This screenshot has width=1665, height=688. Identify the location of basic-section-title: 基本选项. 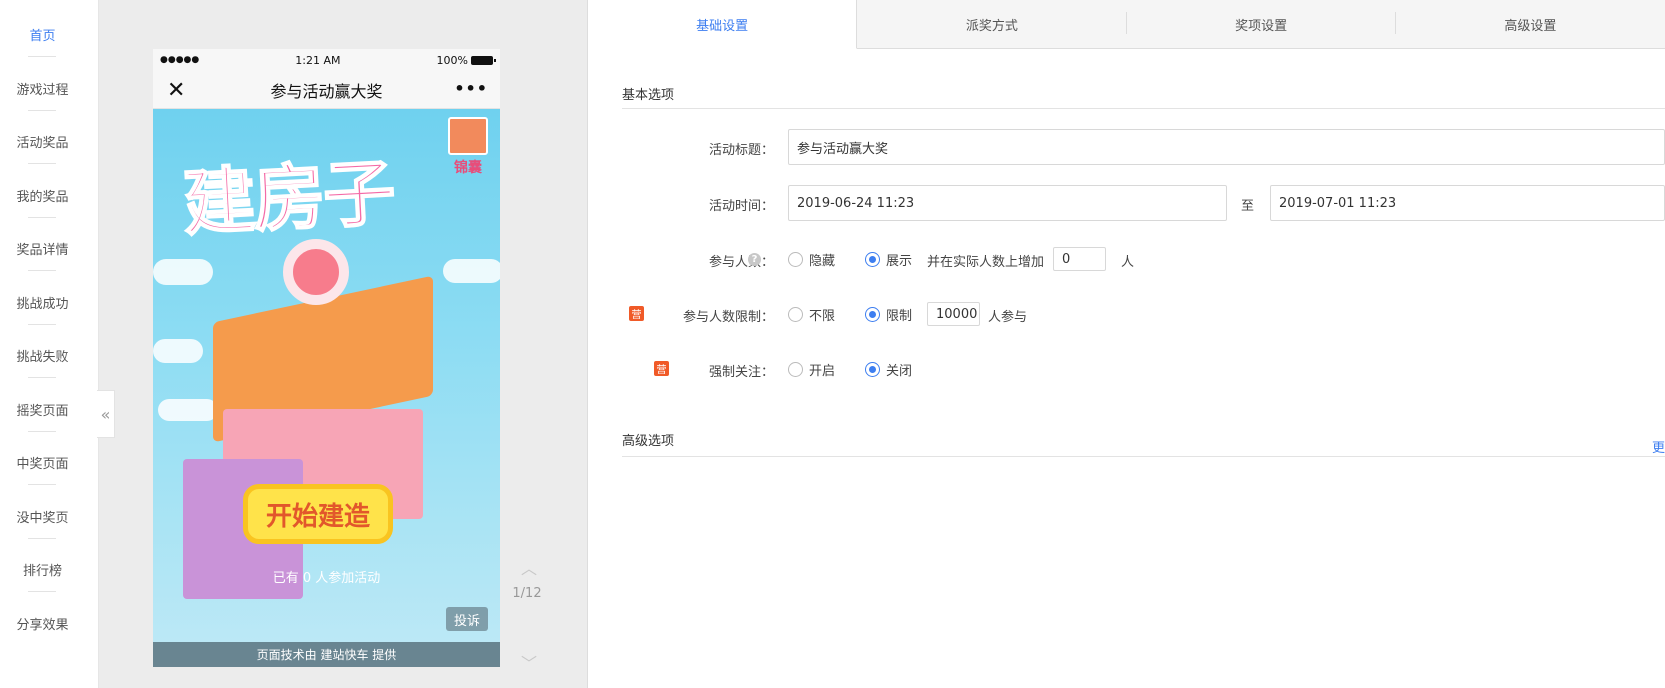
(648, 95).